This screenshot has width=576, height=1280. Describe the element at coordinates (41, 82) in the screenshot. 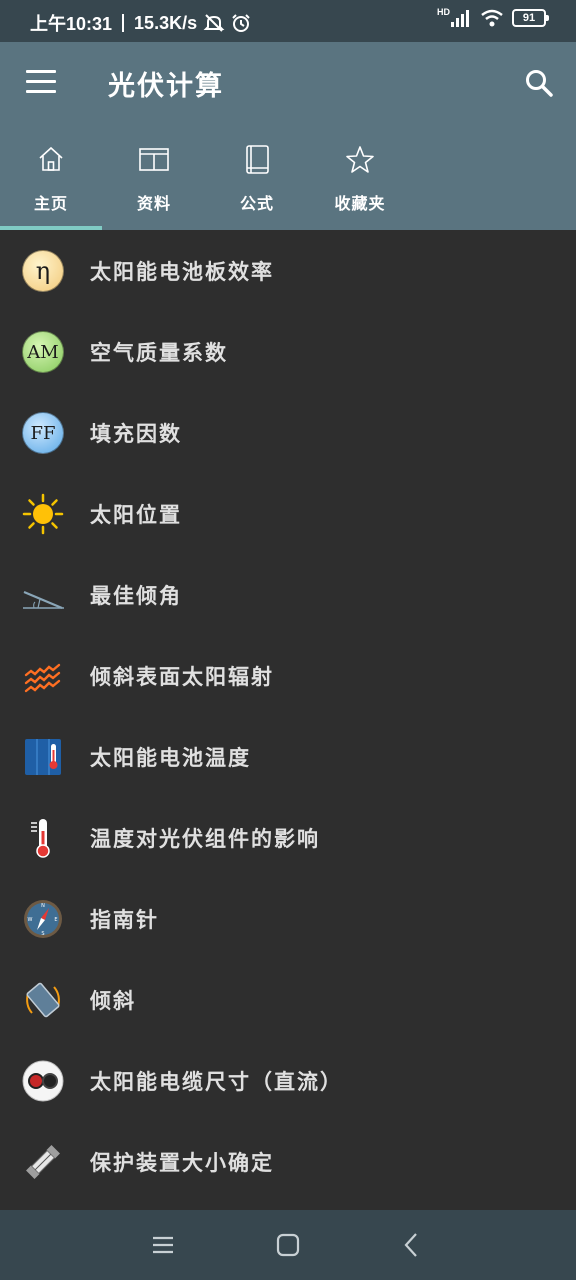

I see `hamburger-menu-icon` at that location.